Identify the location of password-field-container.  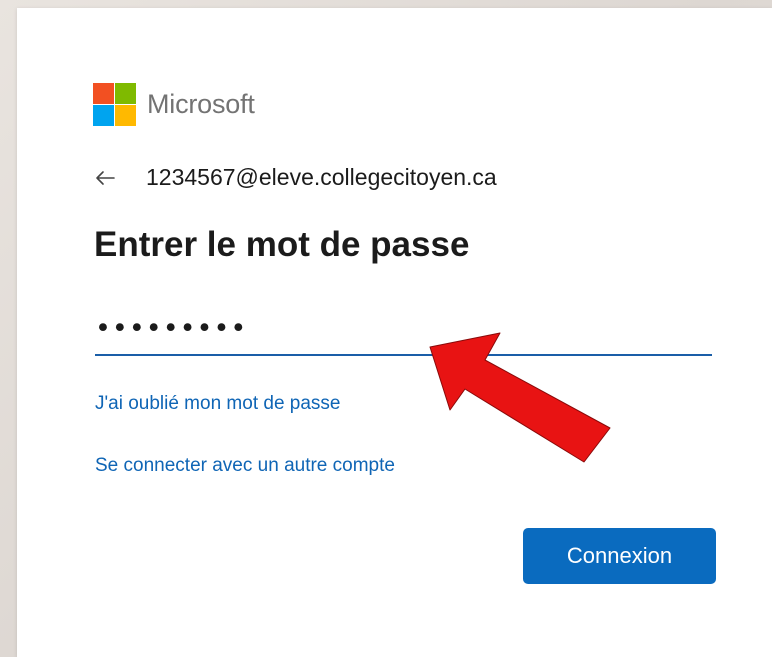
(403, 329).